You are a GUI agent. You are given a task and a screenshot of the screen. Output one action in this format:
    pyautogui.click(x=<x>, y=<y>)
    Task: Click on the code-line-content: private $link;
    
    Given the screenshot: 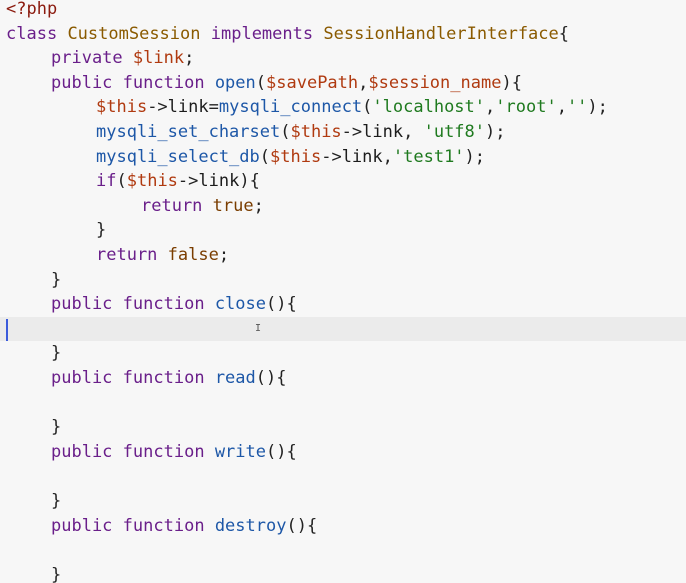 What is the action you would take?
    pyautogui.click(x=122, y=58)
    